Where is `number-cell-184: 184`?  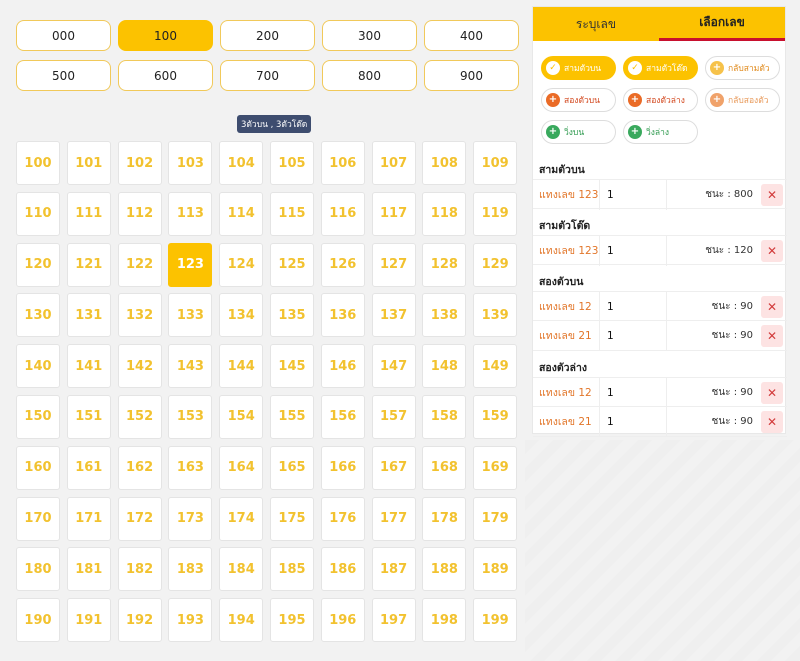 number-cell-184: 184 is located at coordinates (241, 569).